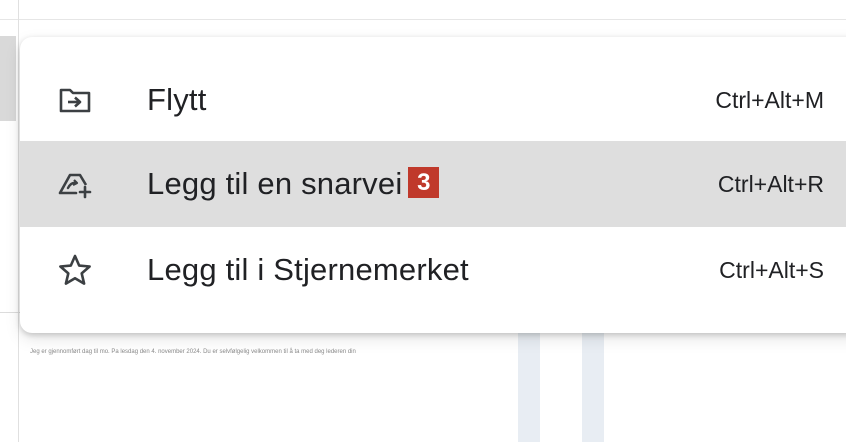  Describe the element at coordinates (18, 221) in the screenshot. I see `background-divider-vertical` at that location.